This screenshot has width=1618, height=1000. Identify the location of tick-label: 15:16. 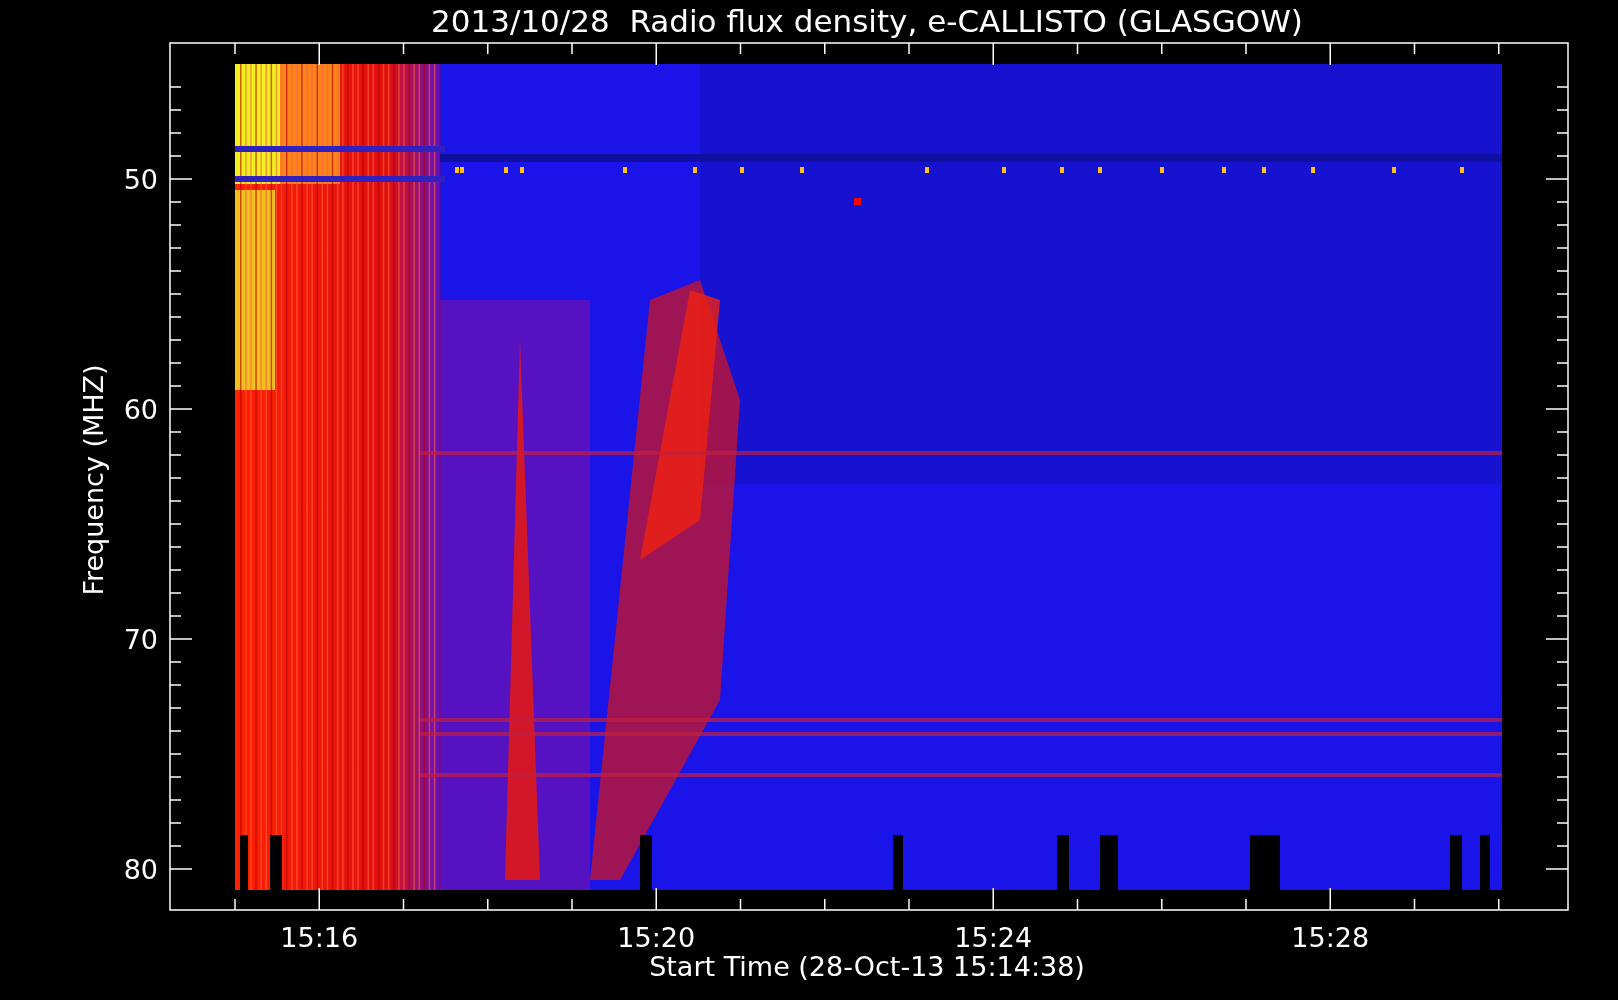
(319, 937).